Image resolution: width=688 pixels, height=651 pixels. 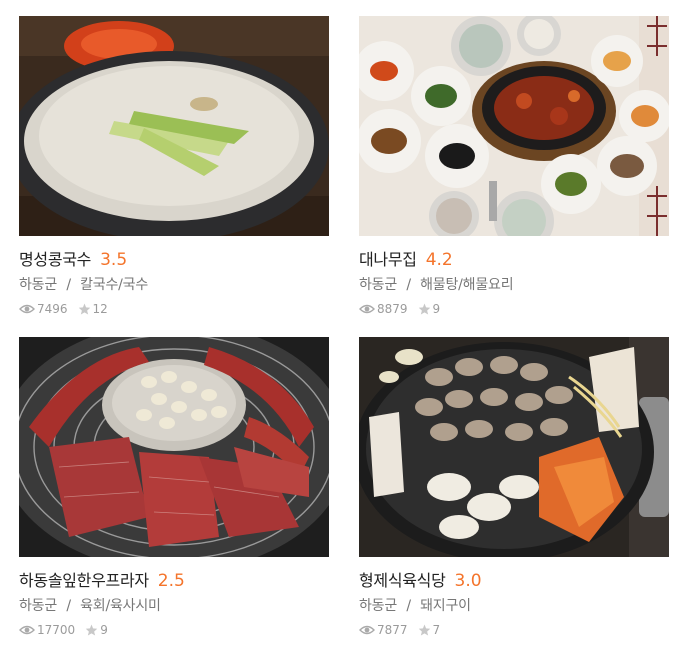 What do you see at coordinates (174, 309) in the screenshot?
I see `restaurant-stats: 7496 12` at bounding box center [174, 309].